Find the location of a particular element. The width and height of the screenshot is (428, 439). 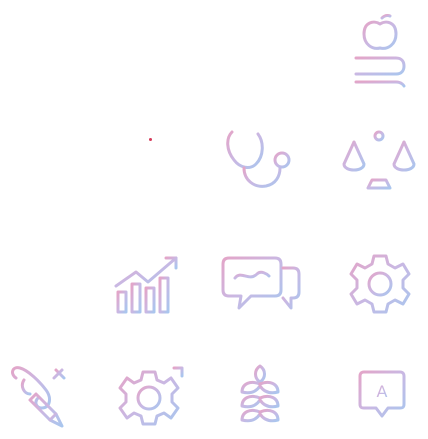

wheat-icon is located at coordinates (260, 396).